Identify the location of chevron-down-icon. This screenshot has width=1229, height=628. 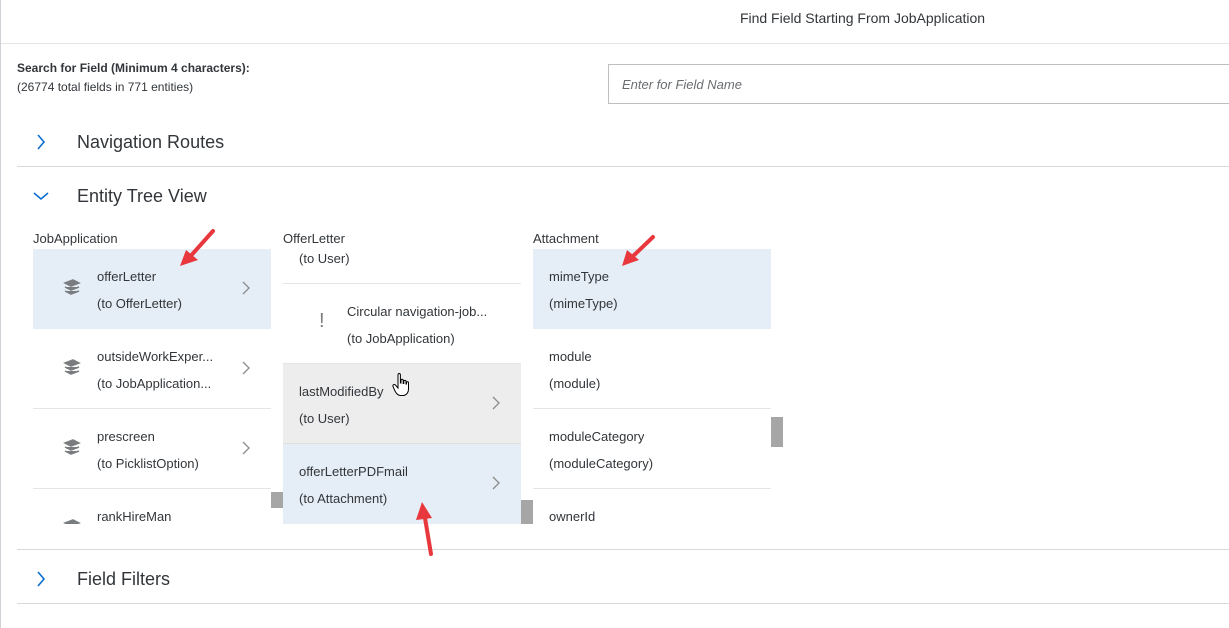
(41, 196).